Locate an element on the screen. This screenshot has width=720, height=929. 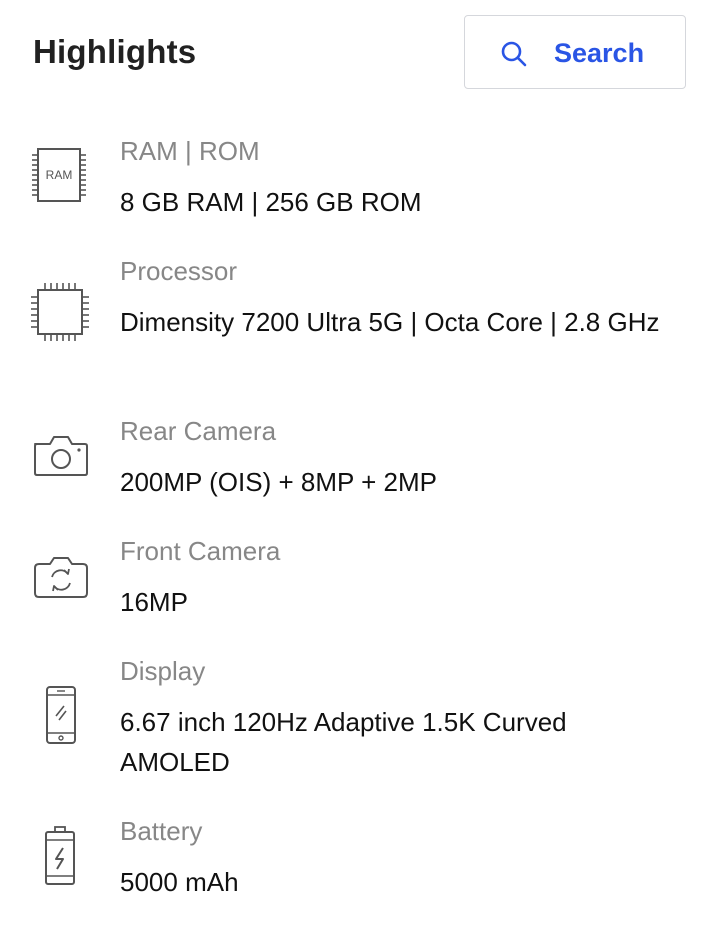
spec-label: Front Camera is located at coordinates (200, 551).